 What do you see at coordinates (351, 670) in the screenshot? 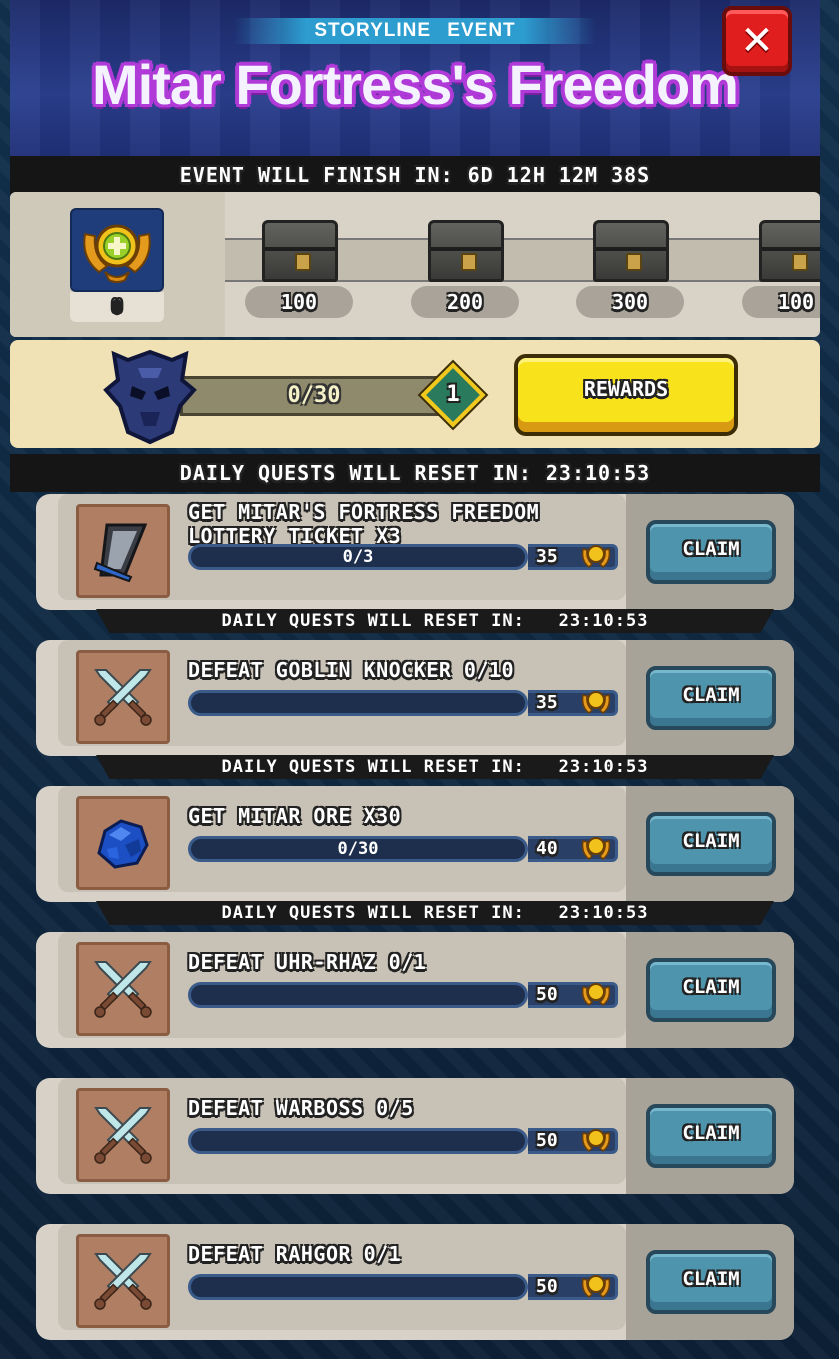
I see `quest-title: DEFEAT GOBLIN KNOCKER 0/10` at bounding box center [351, 670].